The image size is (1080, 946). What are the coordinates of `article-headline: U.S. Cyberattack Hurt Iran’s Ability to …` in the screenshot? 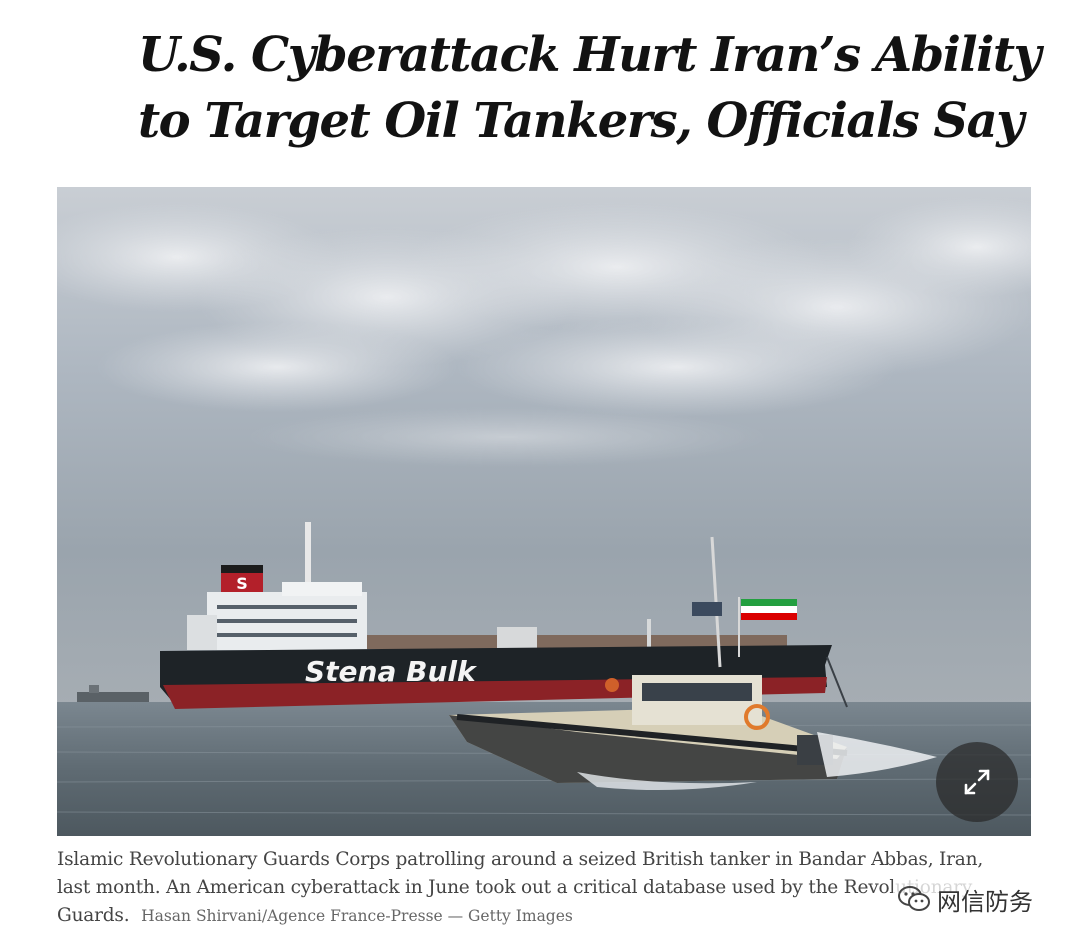 It's located at (589, 88).